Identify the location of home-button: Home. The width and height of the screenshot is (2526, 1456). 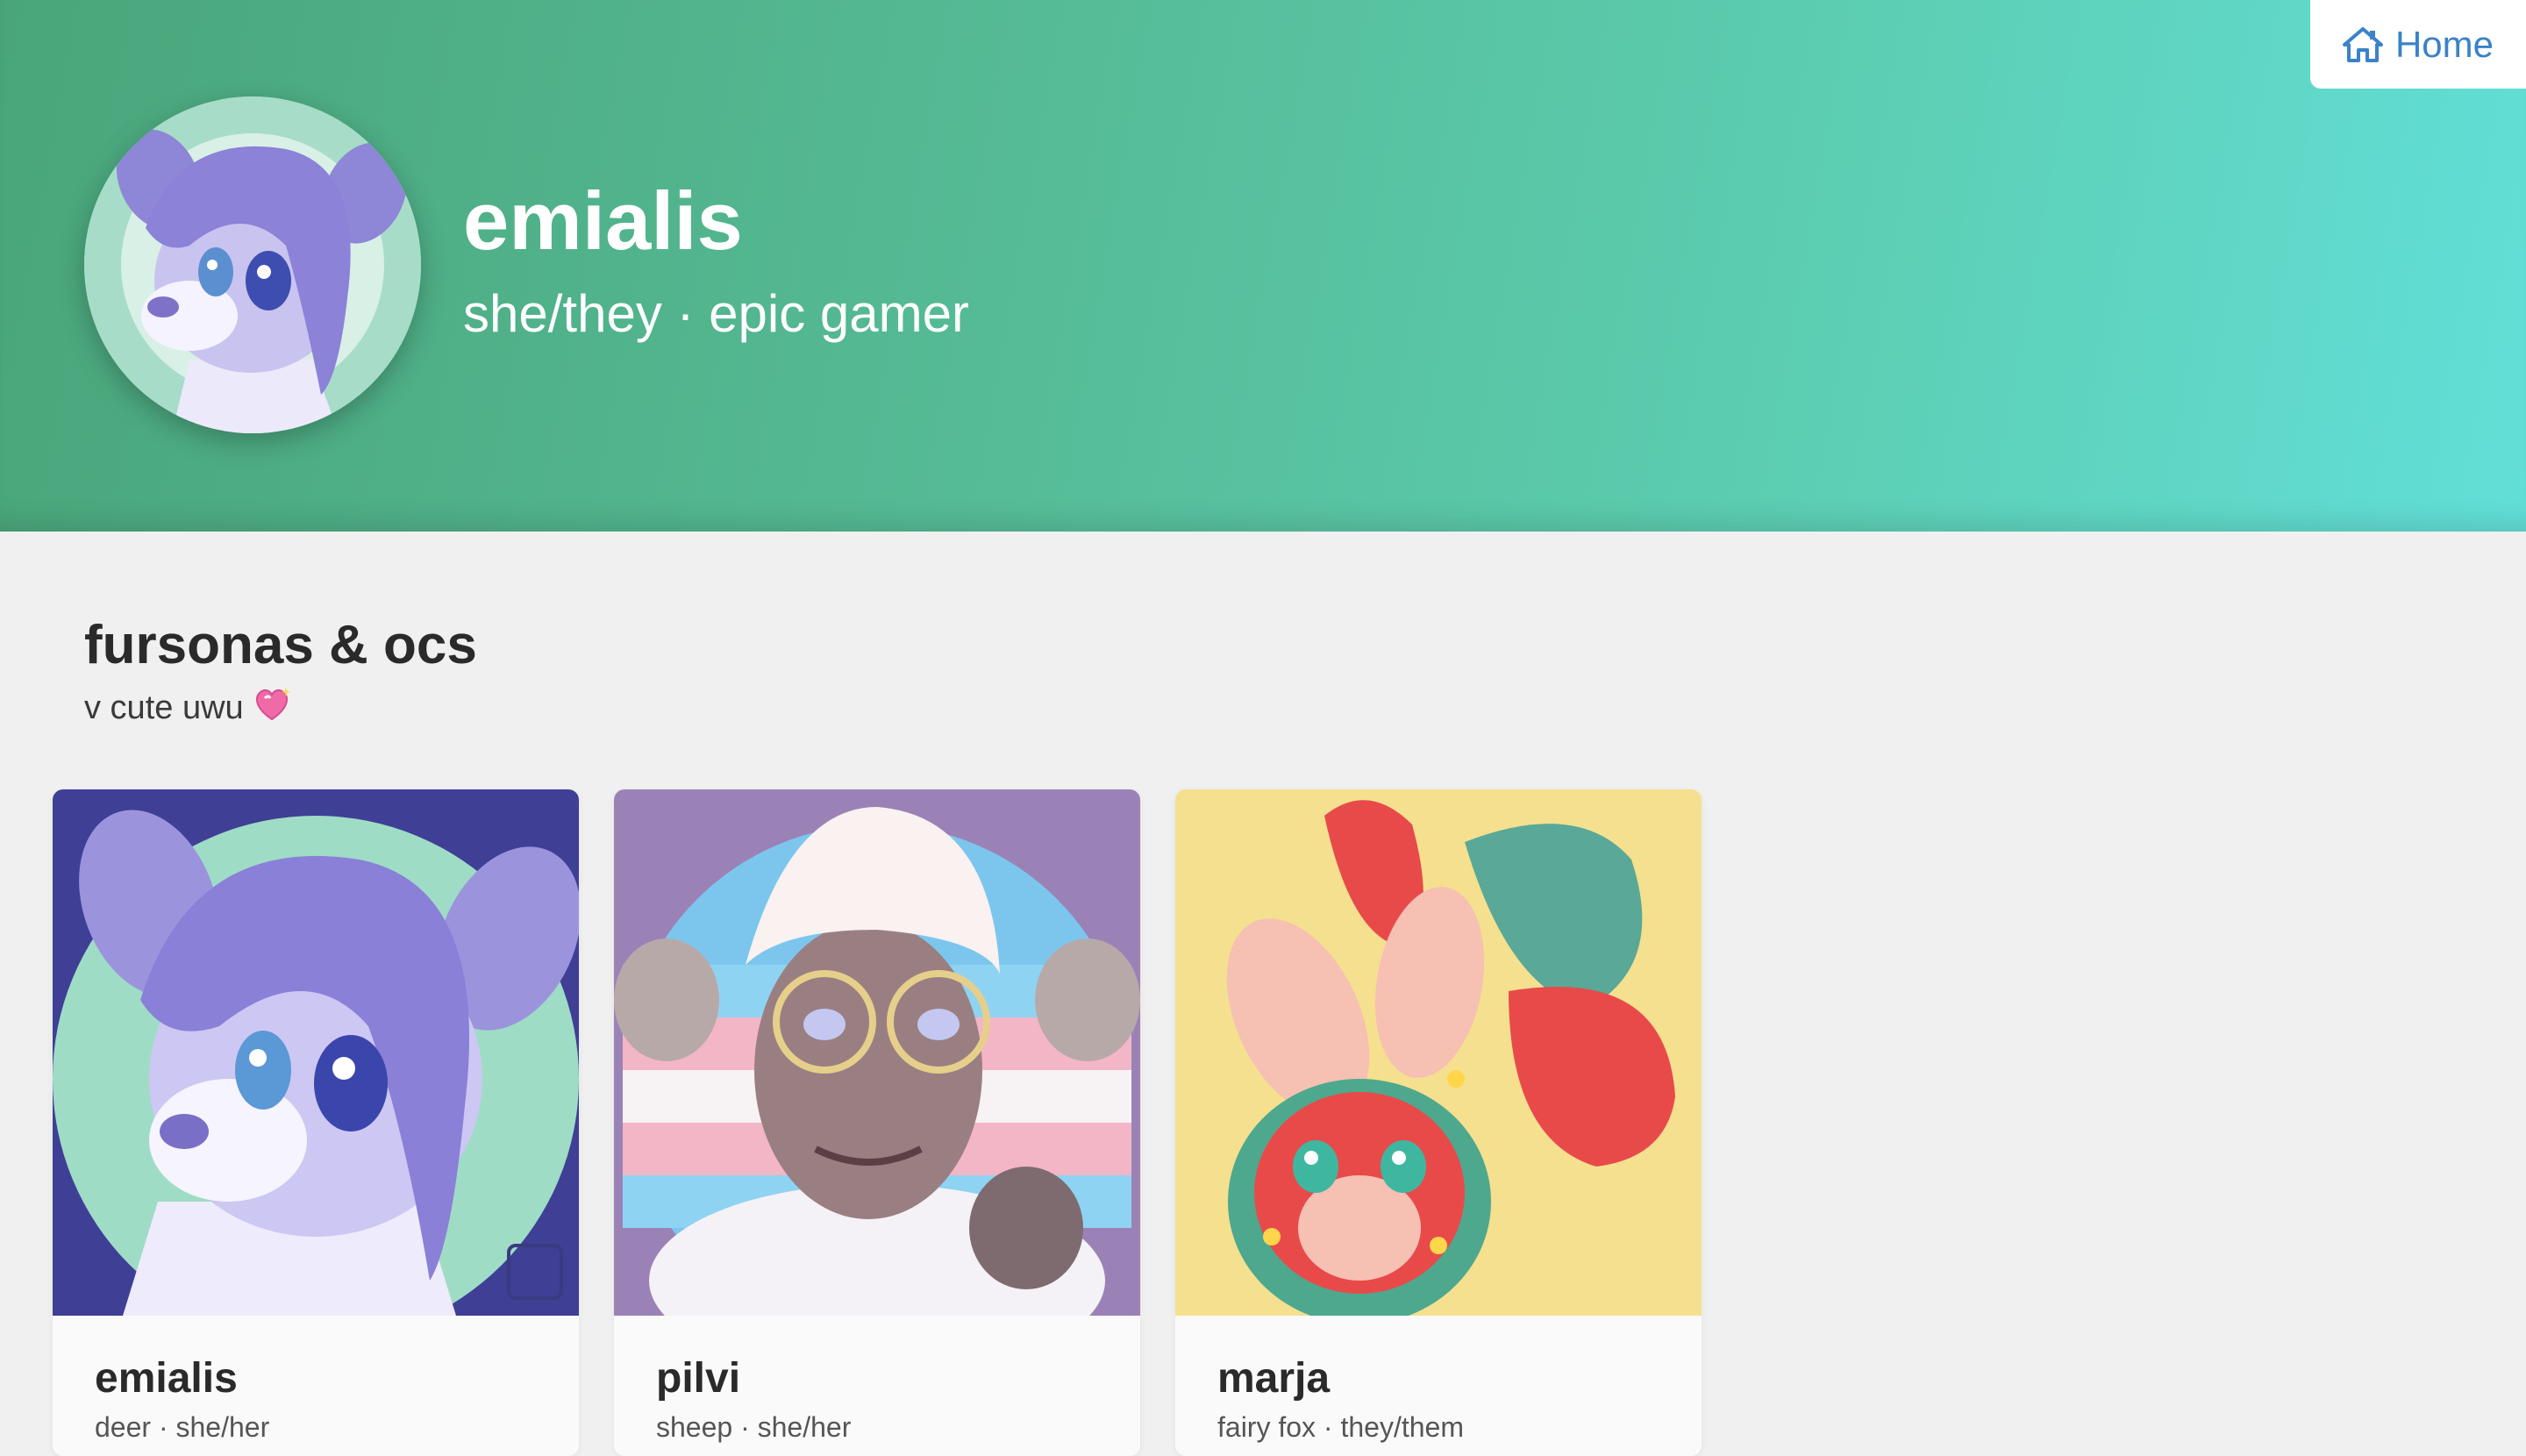
(2418, 44).